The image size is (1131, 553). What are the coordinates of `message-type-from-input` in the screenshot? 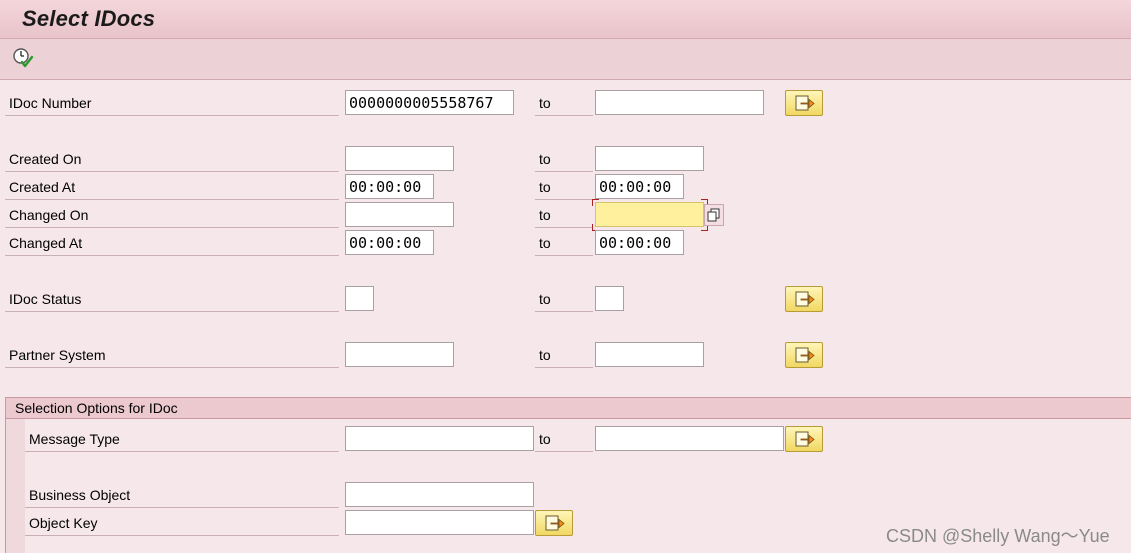 It's located at (439, 438).